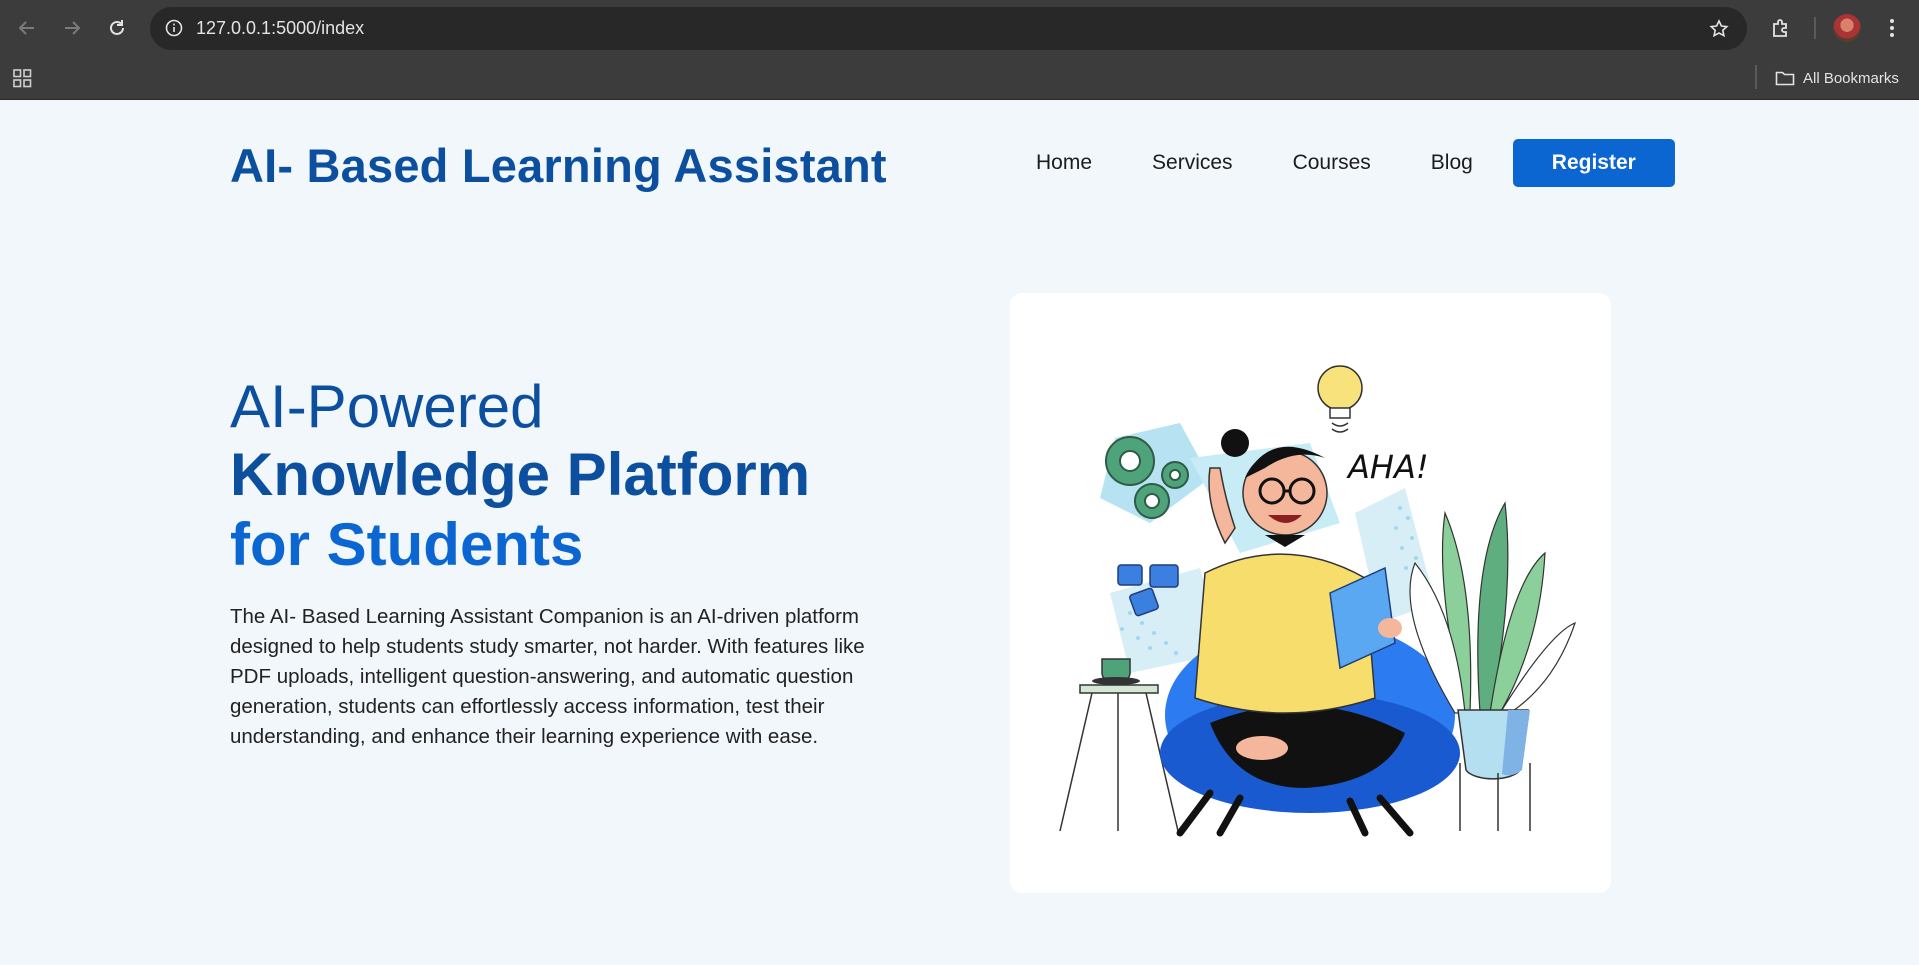 This screenshot has width=1919, height=965. What do you see at coordinates (1851, 78) in the screenshot?
I see `all-bookmarks-label: All Bookmarks` at bounding box center [1851, 78].